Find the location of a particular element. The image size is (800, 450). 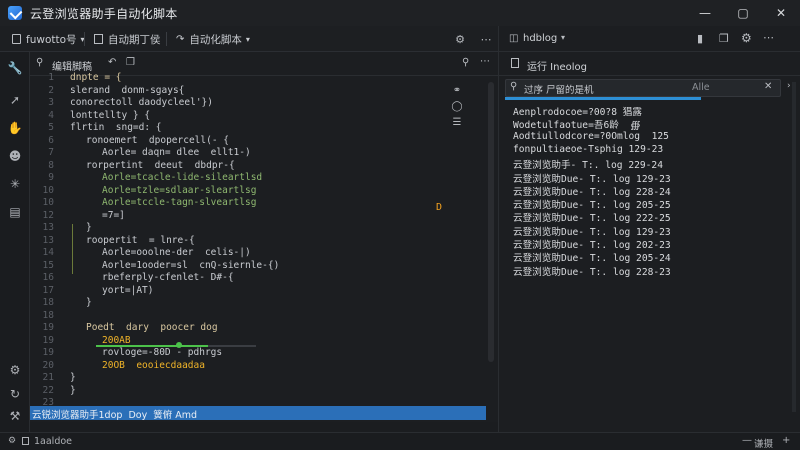

line-number: 4 is located at coordinates (51, 115).